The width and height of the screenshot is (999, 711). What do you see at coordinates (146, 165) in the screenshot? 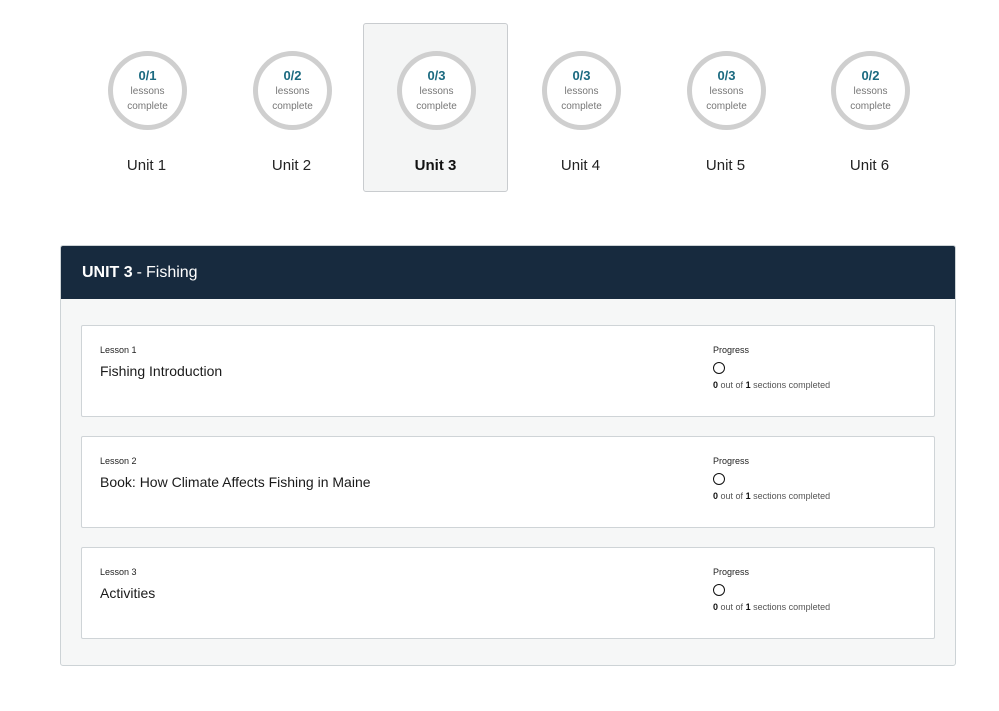
I see `unit-name: Unit 1` at bounding box center [146, 165].